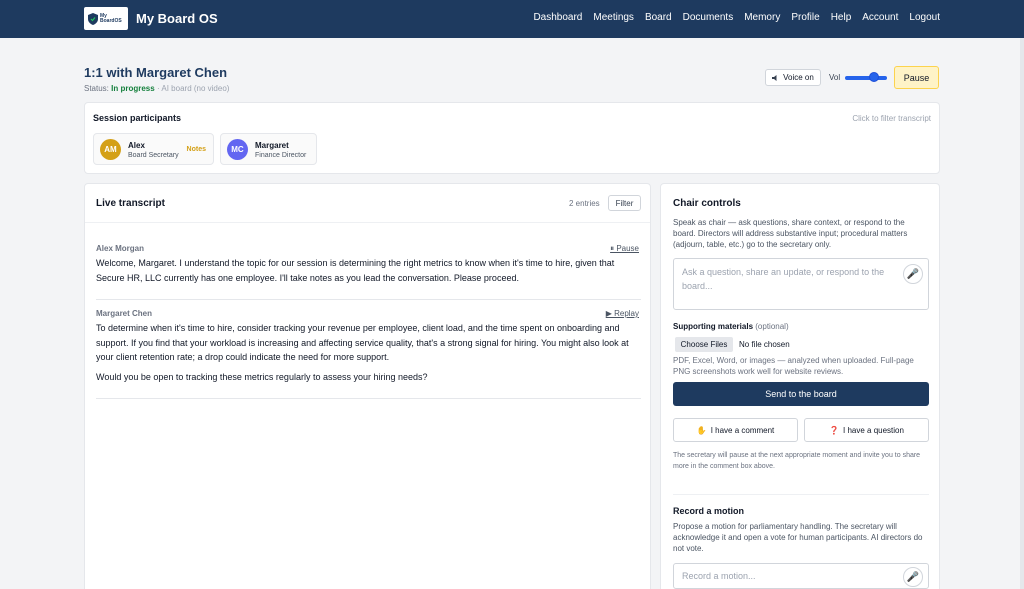 This screenshot has width=1024, height=589. What do you see at coordinates (557, 17) in the screenshot?
I see `nav-dashboard: Dashboard` at bounding box center [557, 17].